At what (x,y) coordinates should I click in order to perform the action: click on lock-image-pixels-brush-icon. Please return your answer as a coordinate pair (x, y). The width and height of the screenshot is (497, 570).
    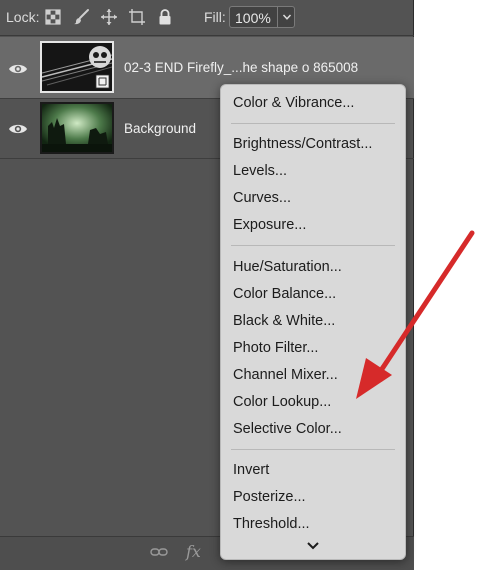
    Looking at the image, I should click on (81, 17).